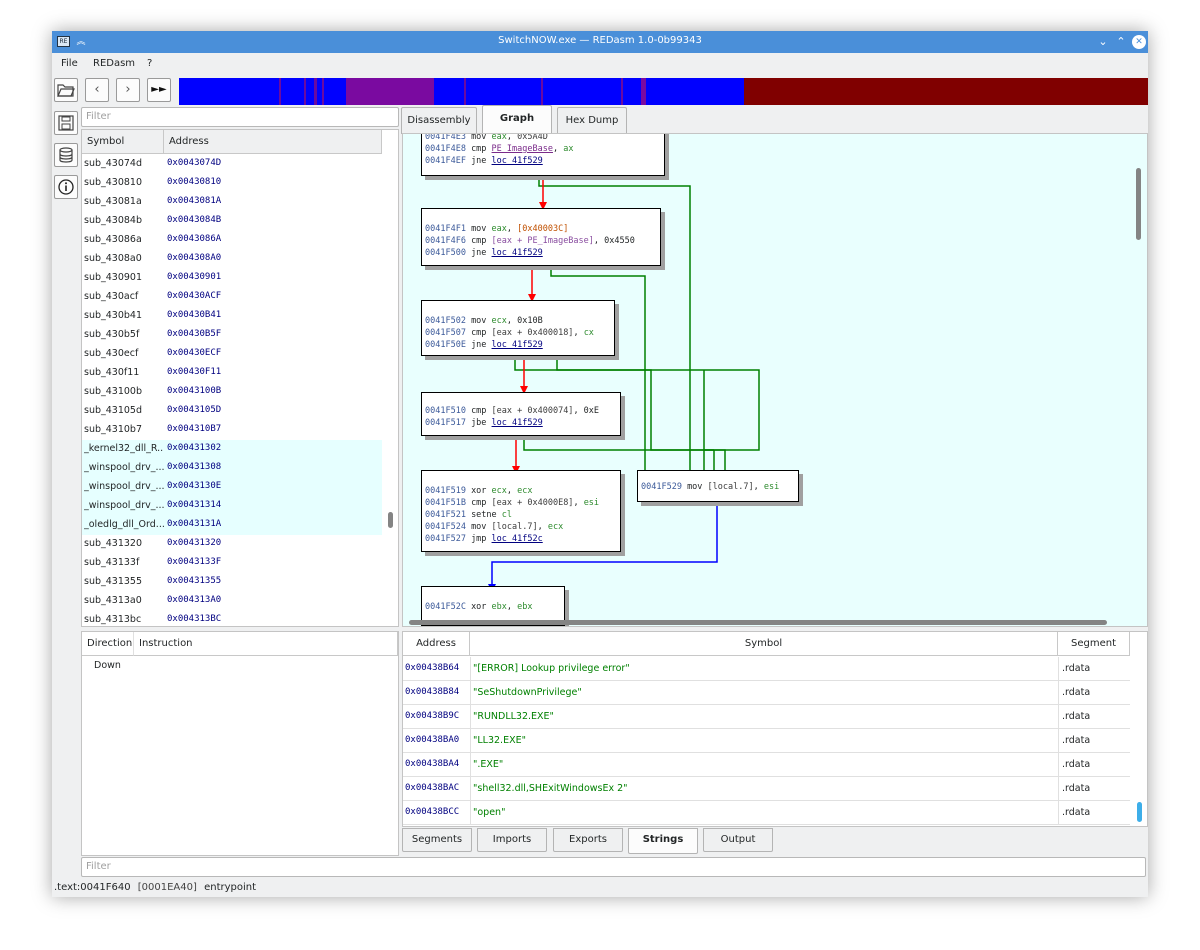 Image resolution: width=1200 pixels, height=950 pixels. What do you see at coordinates (1139, 812) in the screenshot?
I see `strings-scrollbar` at bounding box center [1139, 812].